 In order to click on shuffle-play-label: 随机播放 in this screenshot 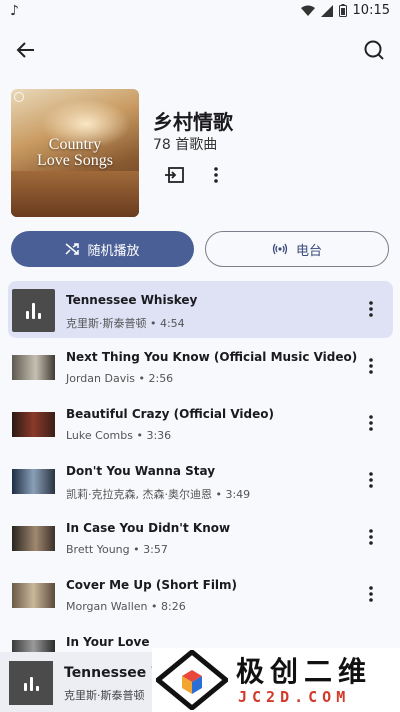, I will do `click(113, 251)`.